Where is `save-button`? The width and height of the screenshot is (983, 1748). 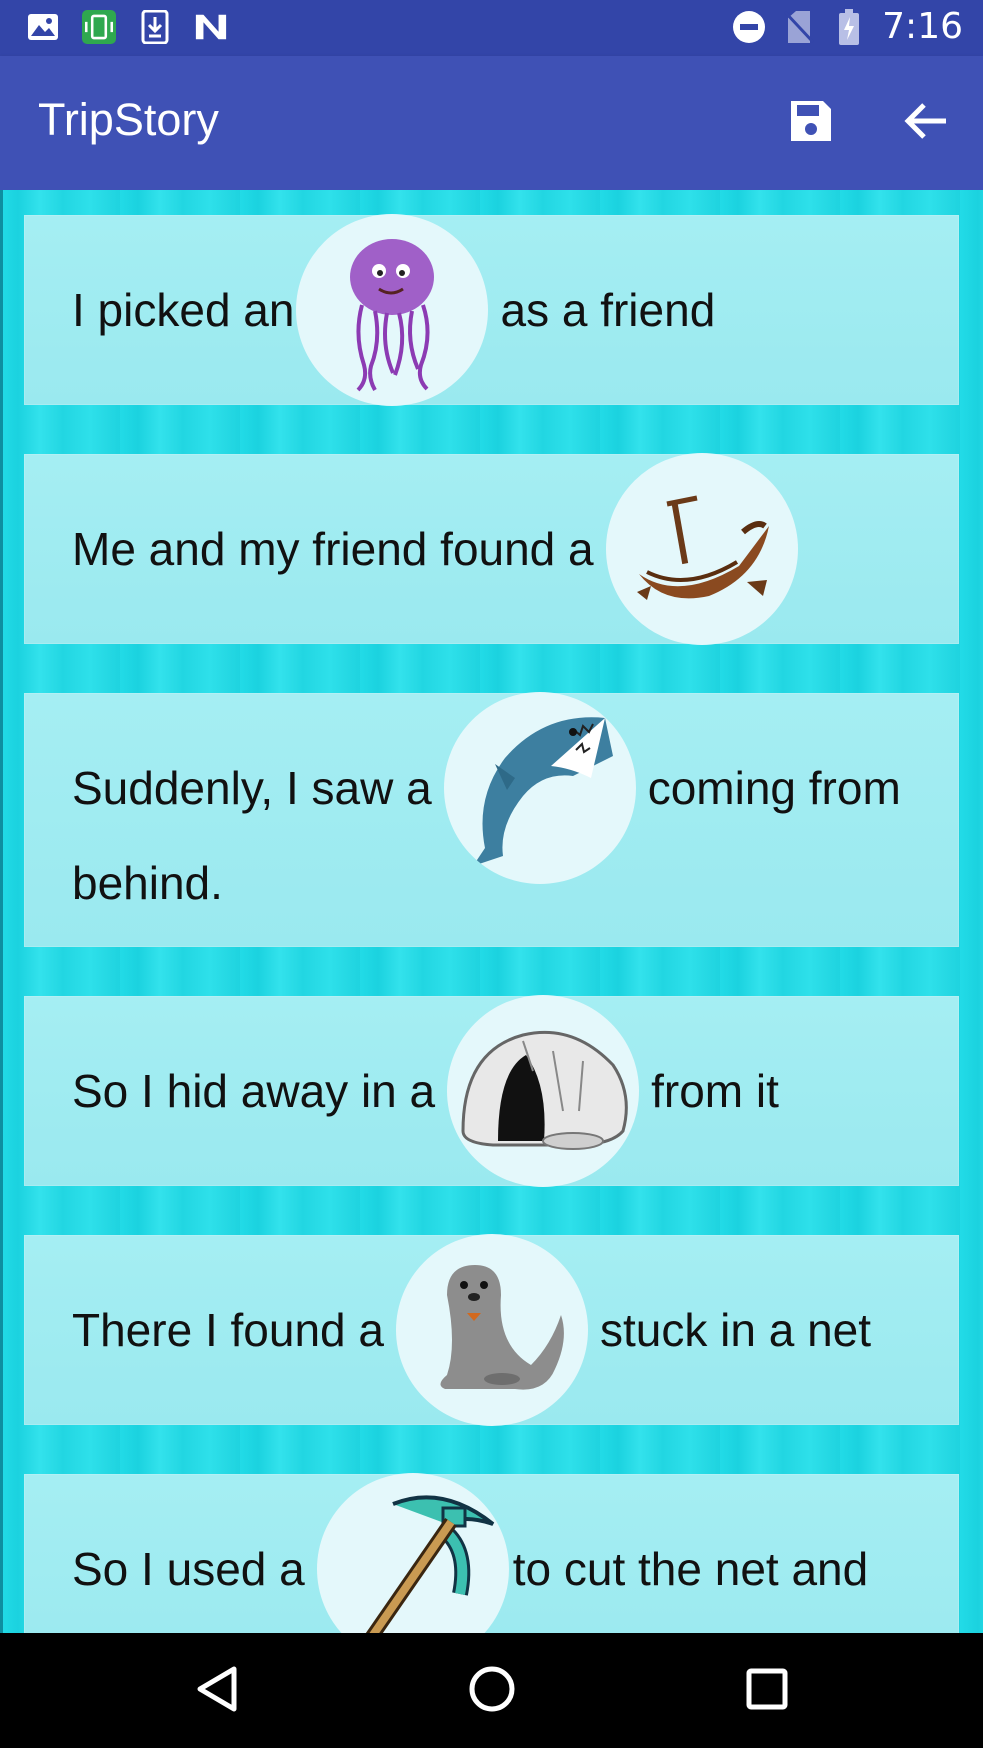
save-button is located at coordinates (811, 123).